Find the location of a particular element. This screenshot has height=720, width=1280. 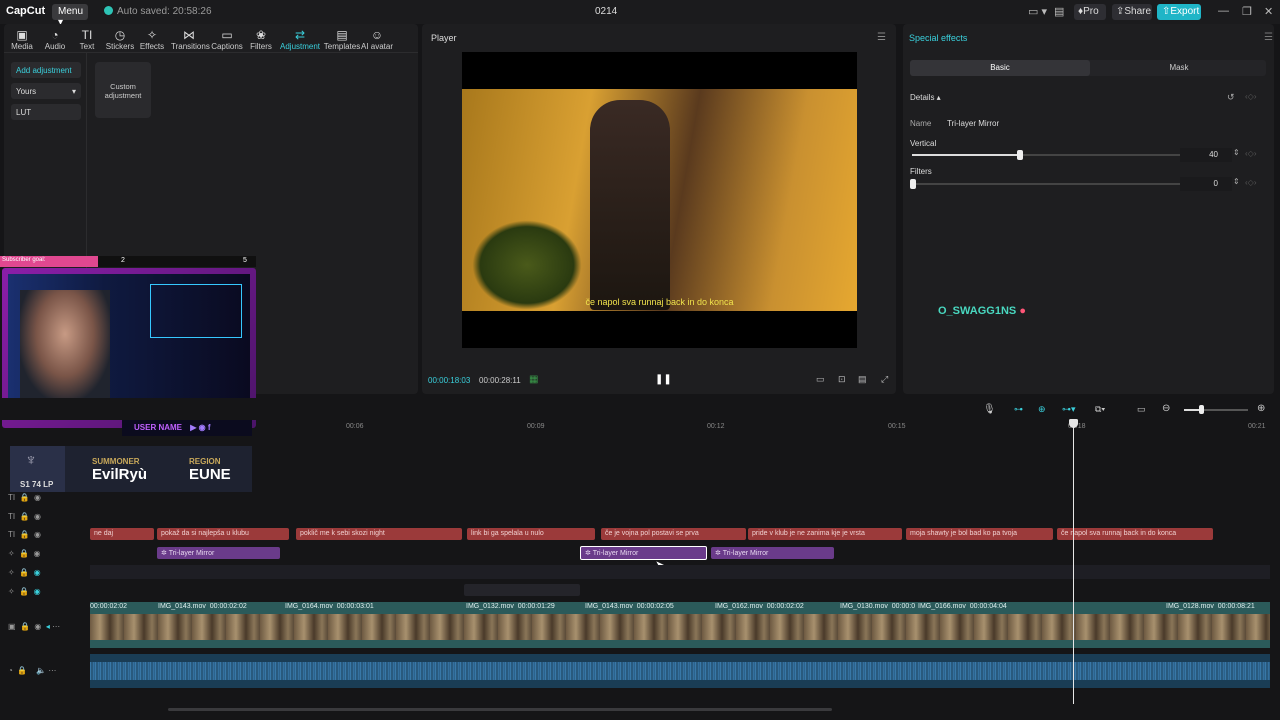

close-icon: ✕ is located at coordinates (1268, 11).